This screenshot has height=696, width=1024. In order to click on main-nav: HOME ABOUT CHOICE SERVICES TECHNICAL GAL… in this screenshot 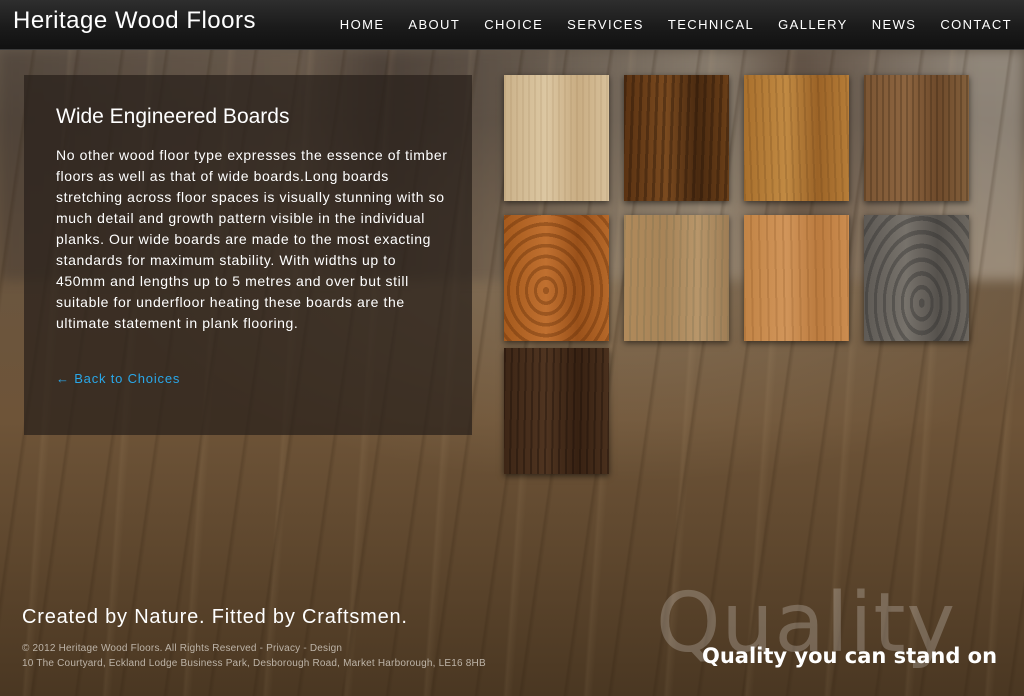, I will do `click(664, 24)`.